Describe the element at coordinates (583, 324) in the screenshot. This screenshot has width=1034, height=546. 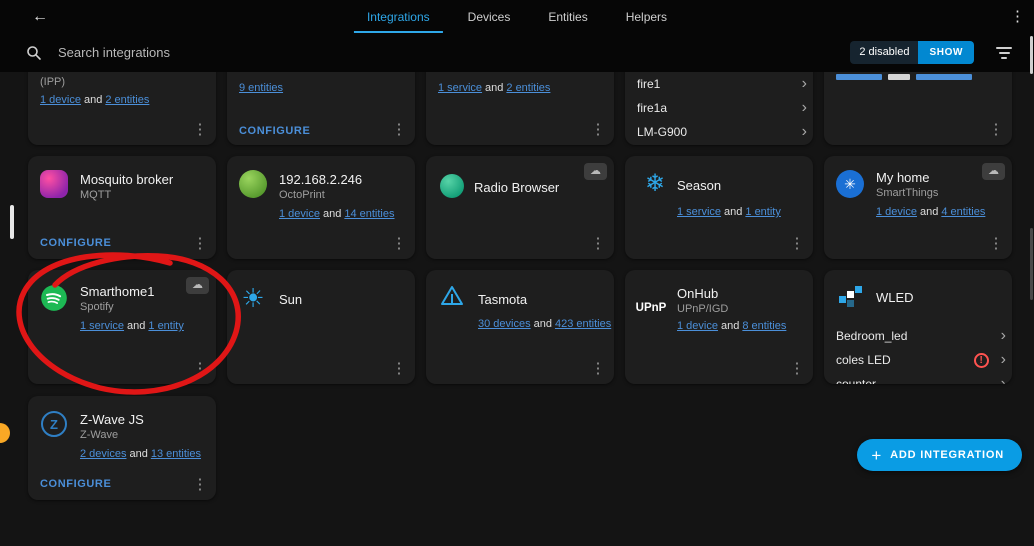
I see `entities-link: 423 entities` at that location.